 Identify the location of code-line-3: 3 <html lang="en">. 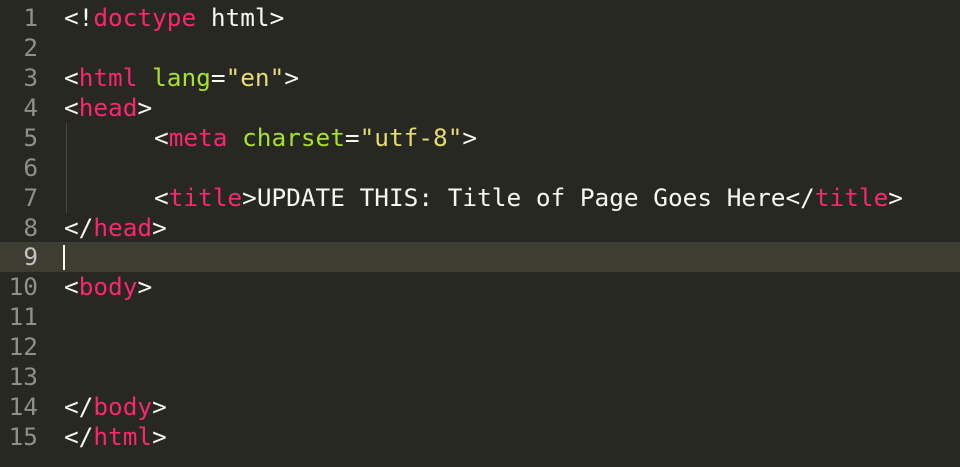
(480, 78).